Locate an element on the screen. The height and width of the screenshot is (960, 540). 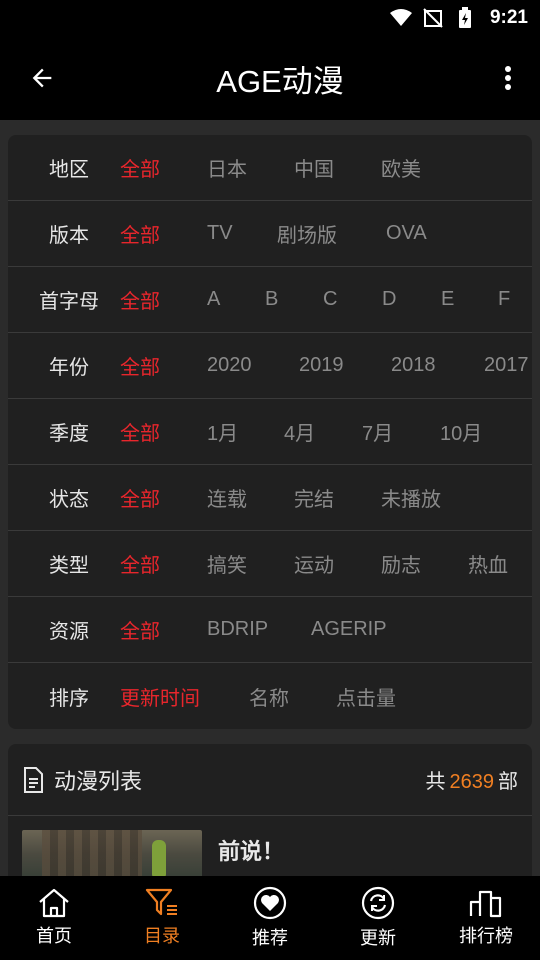
nav-home: 首页 is located at coordinates (54, 918).